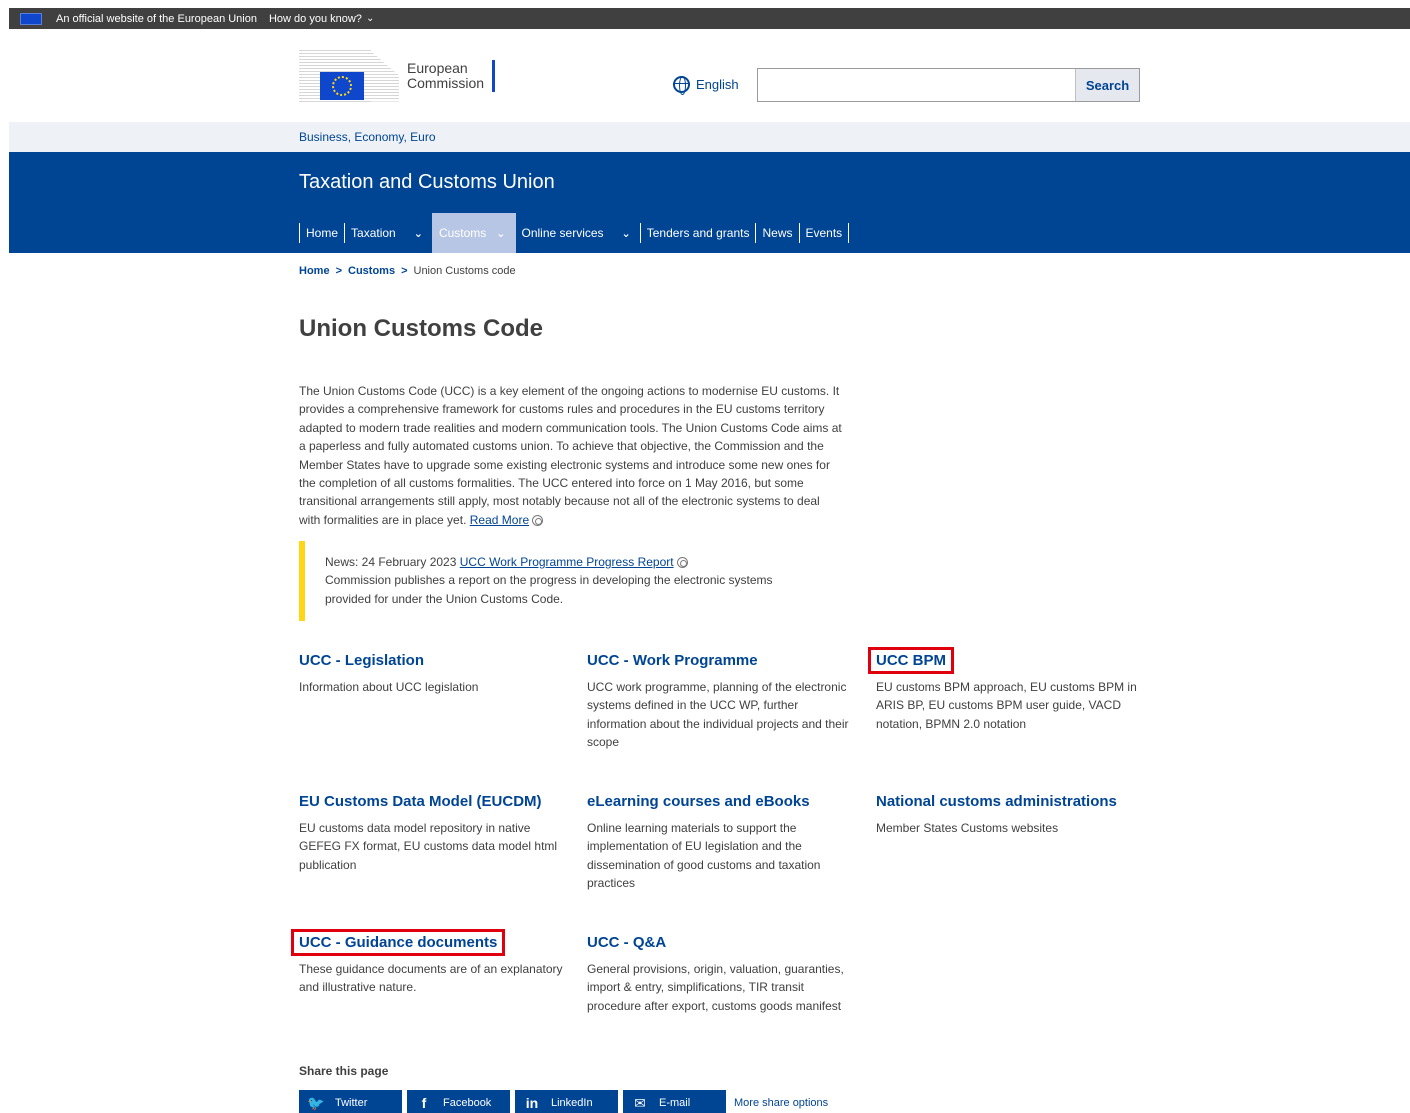 The image size is (1410, 1113). I want to click on share-linkedin-button: in LinkedIn, so click(566, 1101).